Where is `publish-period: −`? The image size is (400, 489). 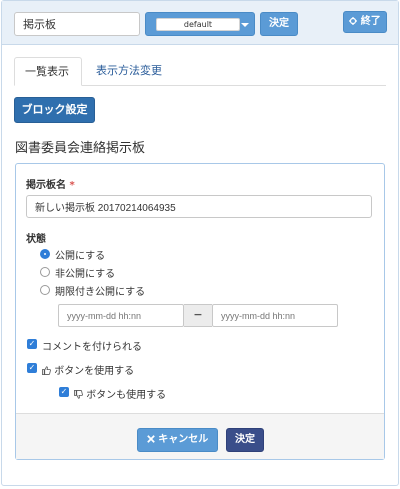
publish-period: − is located at coordinates (198, 315).